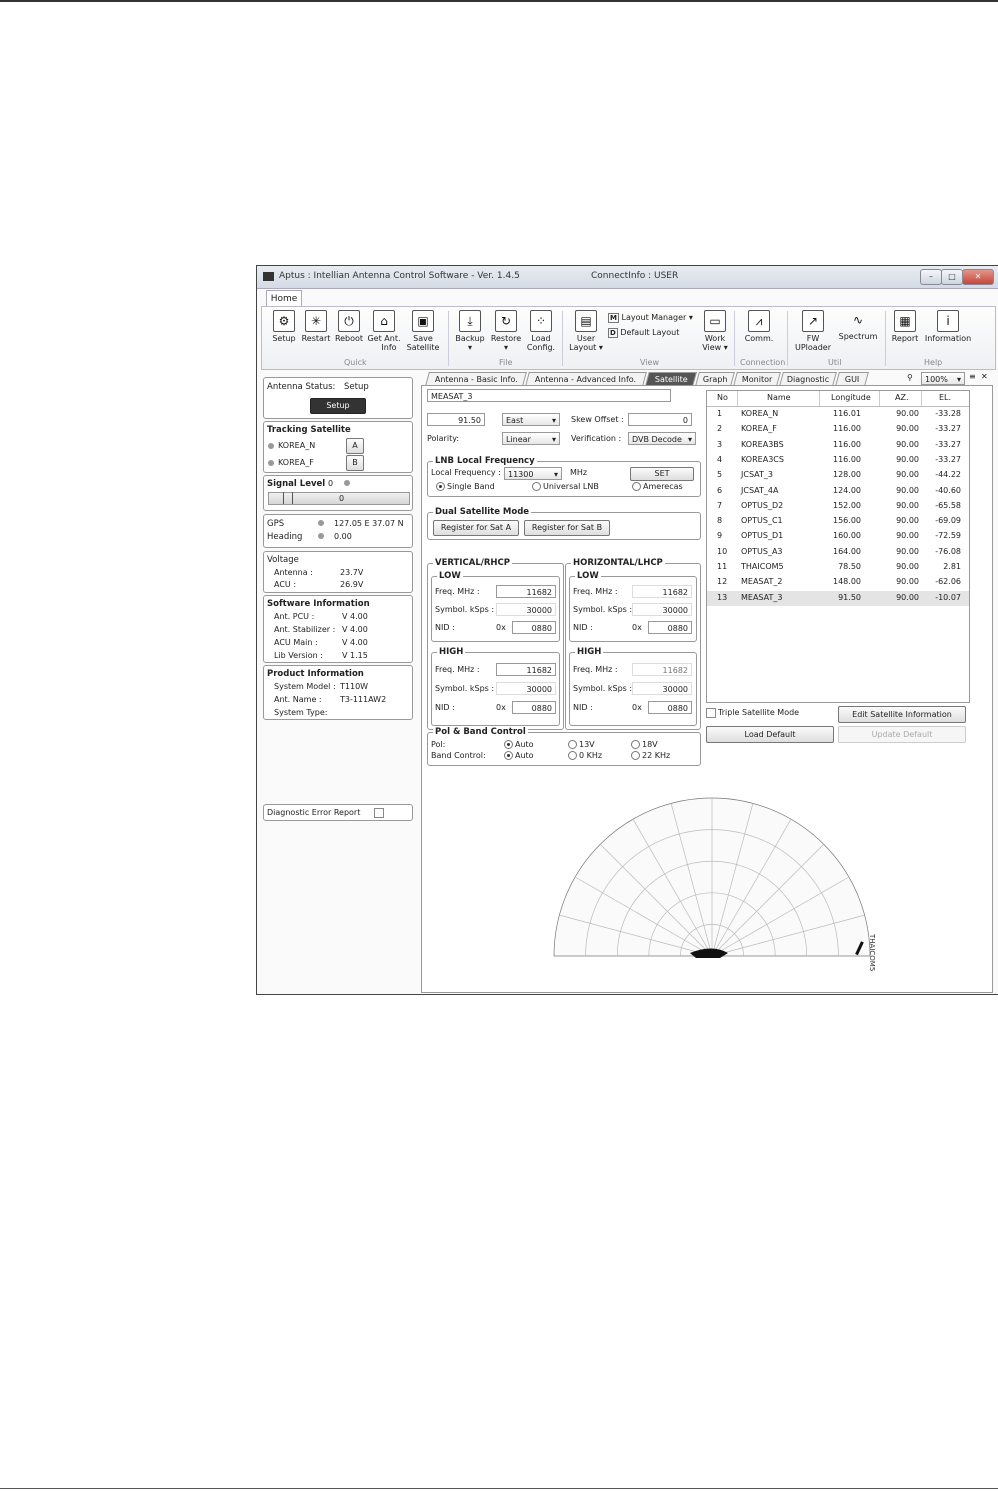 This screenshot has height=1492, width=998. What do you see at coordinates (662, 669) in the screenshot?
I see `h-high-freq-input: 11682` at bounding box center [662, 669].